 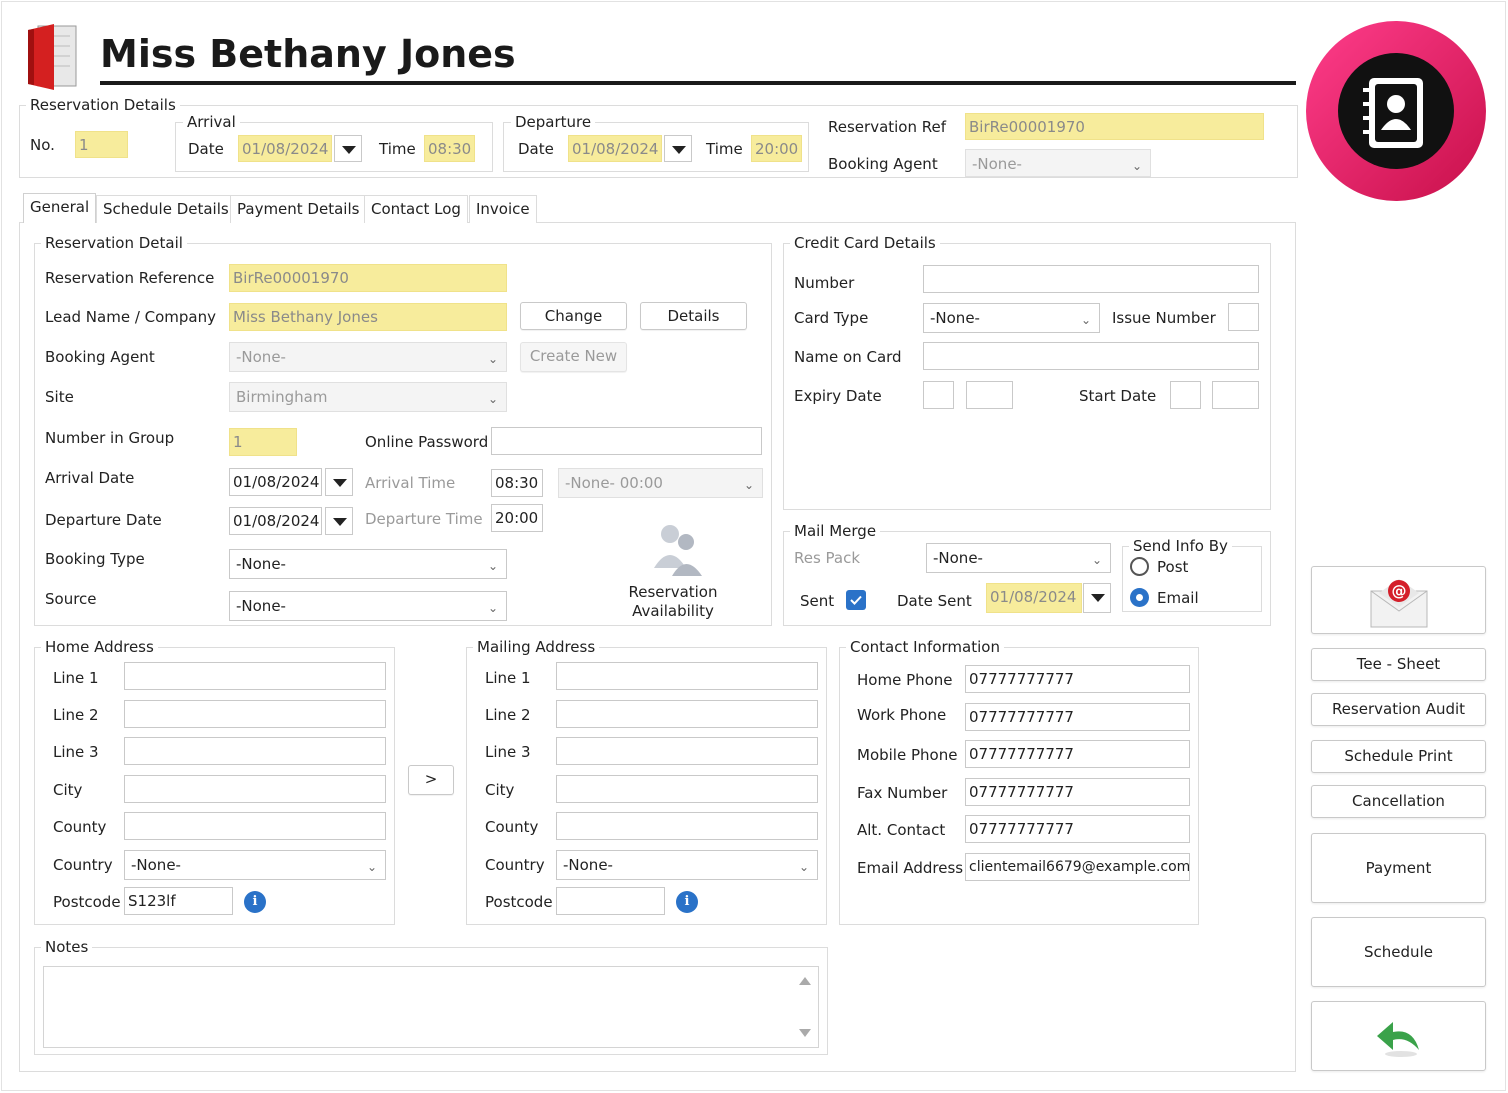 What do you see at coordinates (298, 209) in the screenshot?
I see `tab-payment-details: Payment Details` at bounding box center [298, 209].